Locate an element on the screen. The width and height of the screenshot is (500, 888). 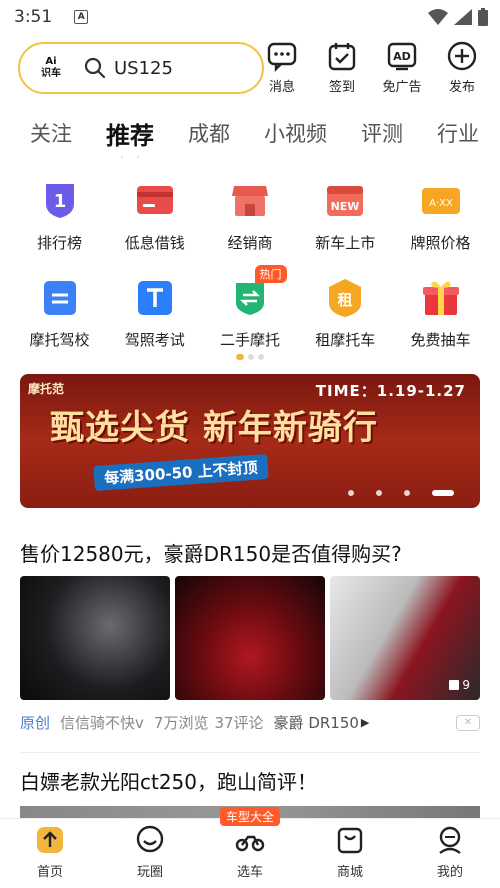
ai-recognize-button: Ai 识车 is located at coordinates (51, 68).